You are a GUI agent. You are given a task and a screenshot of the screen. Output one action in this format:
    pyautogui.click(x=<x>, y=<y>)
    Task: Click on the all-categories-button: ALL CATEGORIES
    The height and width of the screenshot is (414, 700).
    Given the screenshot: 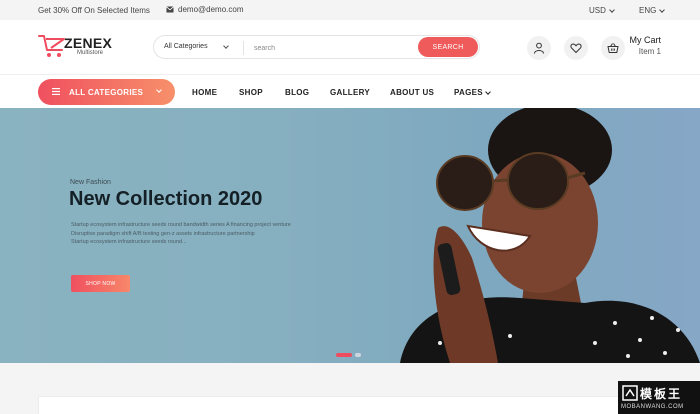 What is the action you would take?
    pyautogui.click(x=106, y=92)
    